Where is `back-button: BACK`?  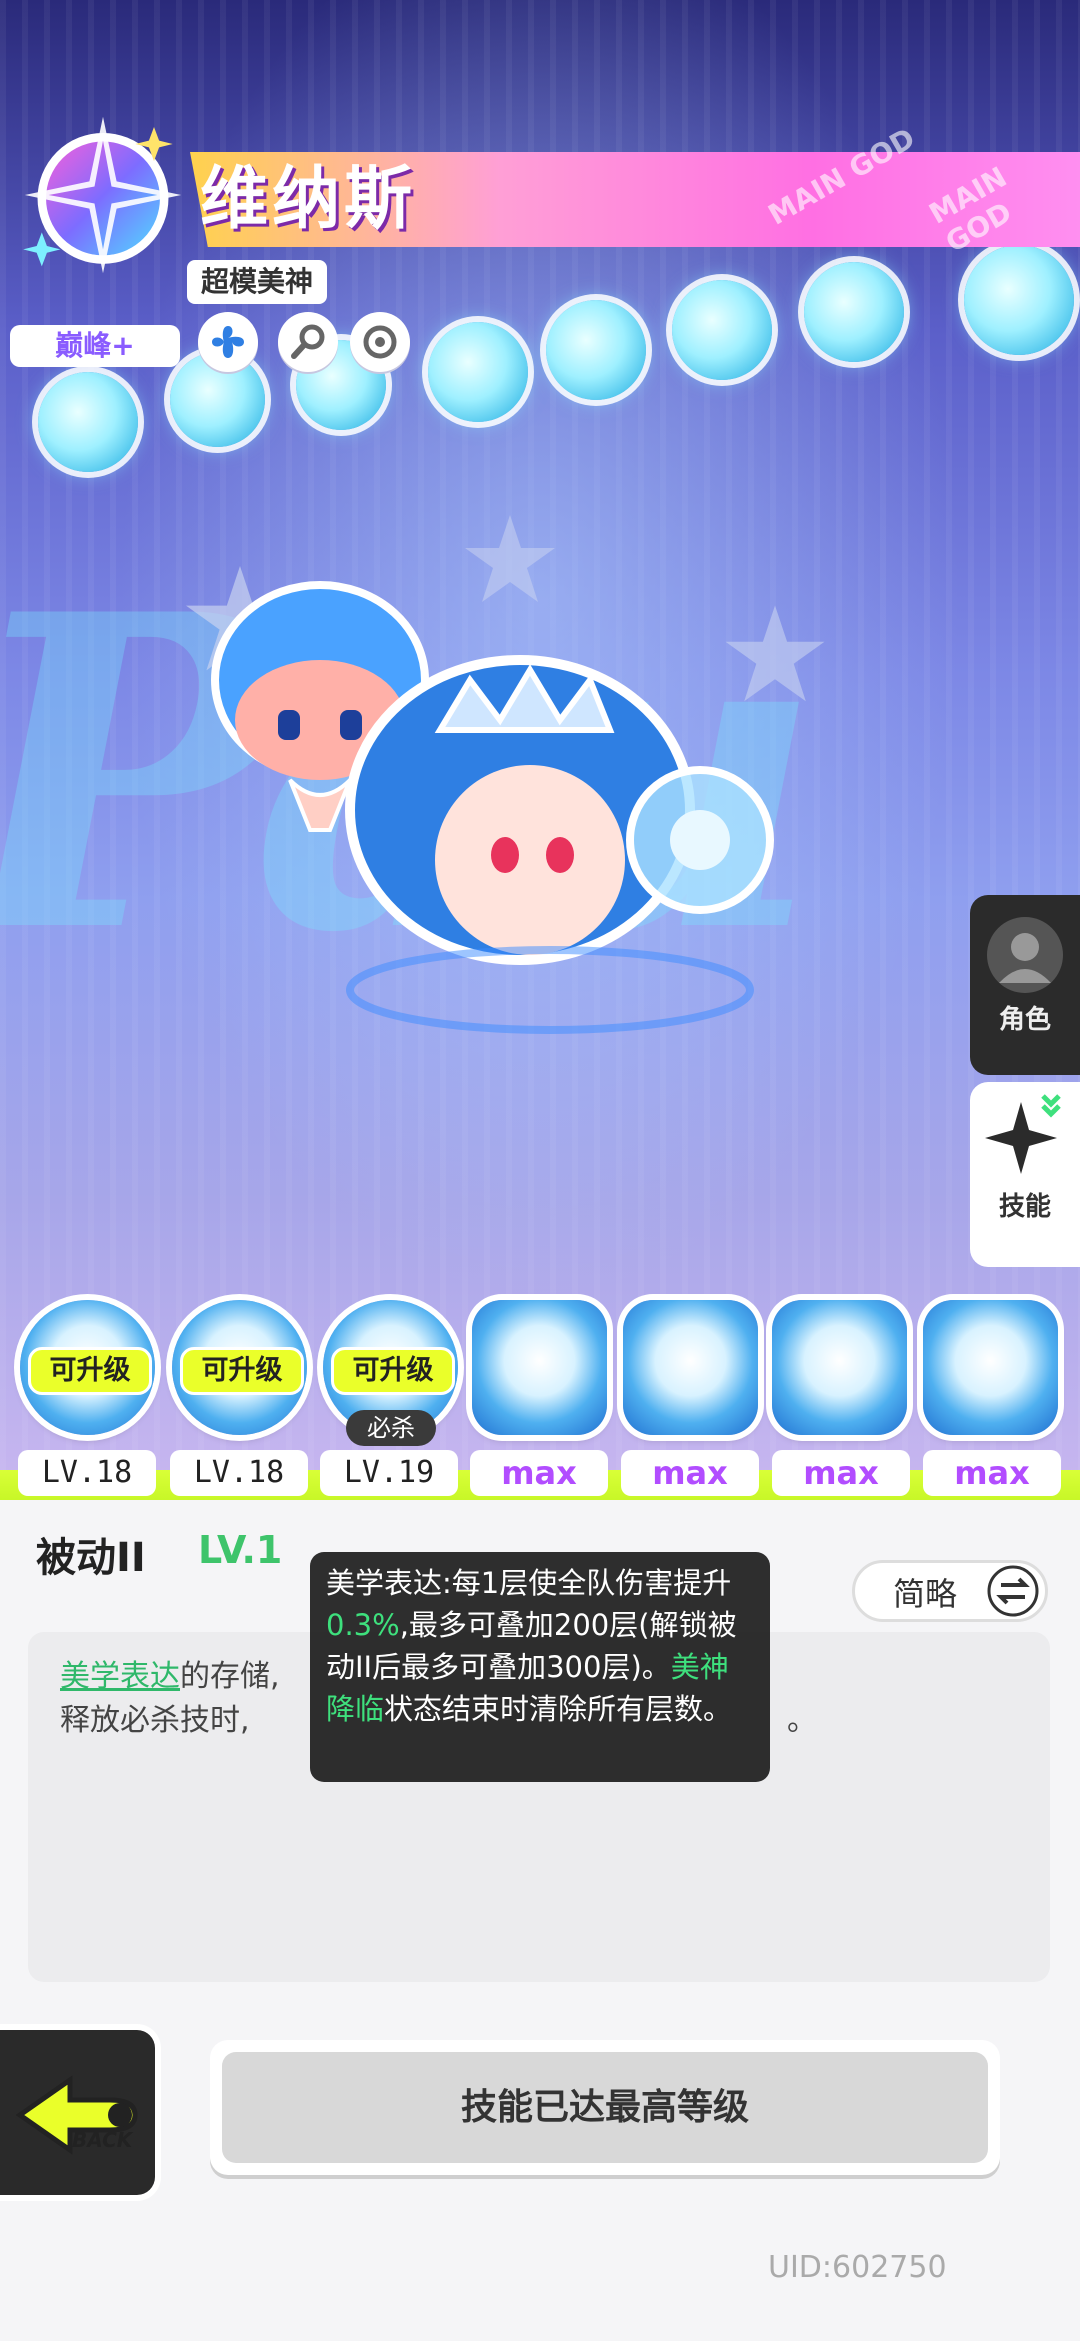 back-button: BACK is located at coordinates (77, 2112).